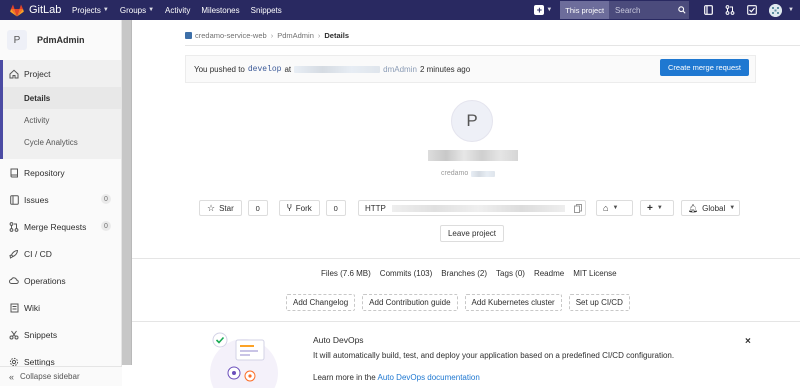 The image size is (800, 388). I want to click on sidebar-sub-activity: Activity, so click(62, 120).